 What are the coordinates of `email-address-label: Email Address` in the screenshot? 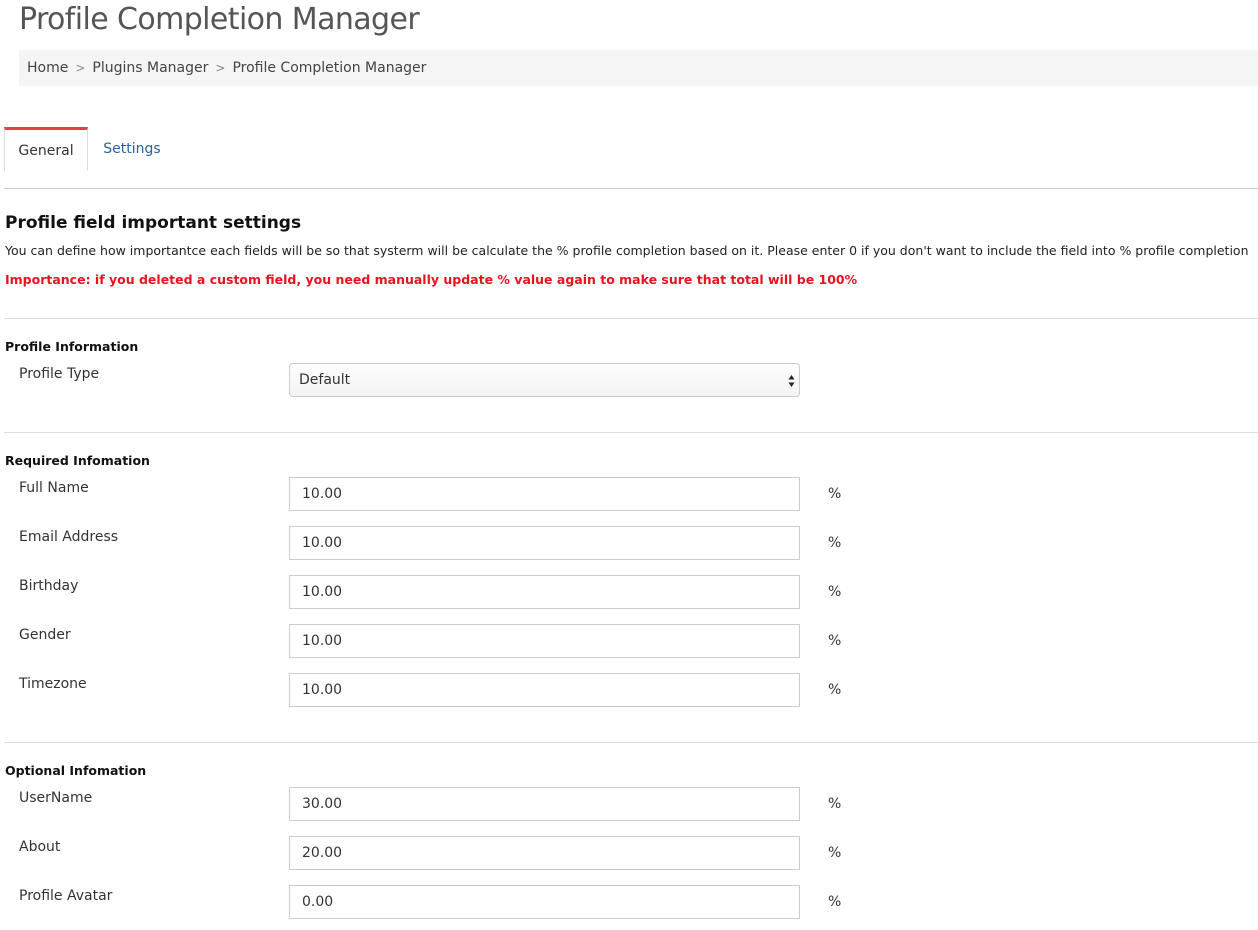 It's located at (69, 537).